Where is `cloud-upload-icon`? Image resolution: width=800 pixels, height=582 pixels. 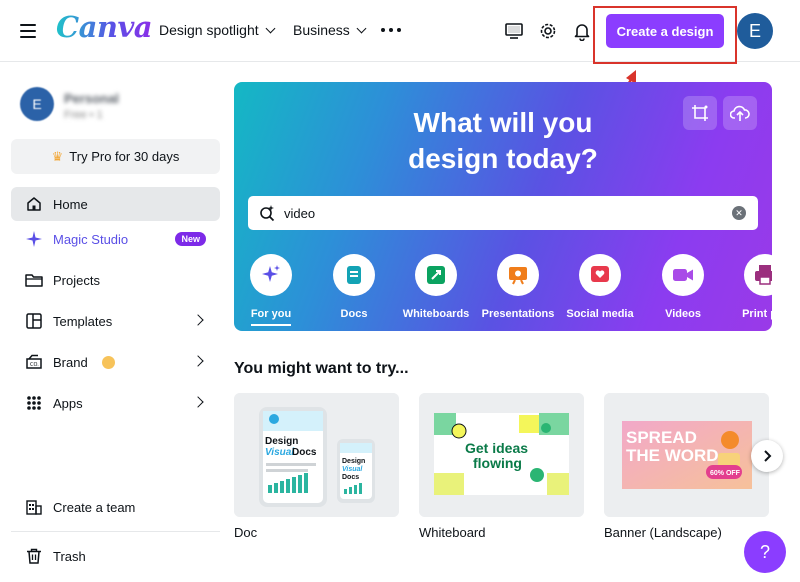 cloud-upload-icon is located at coordinates (740, 113).